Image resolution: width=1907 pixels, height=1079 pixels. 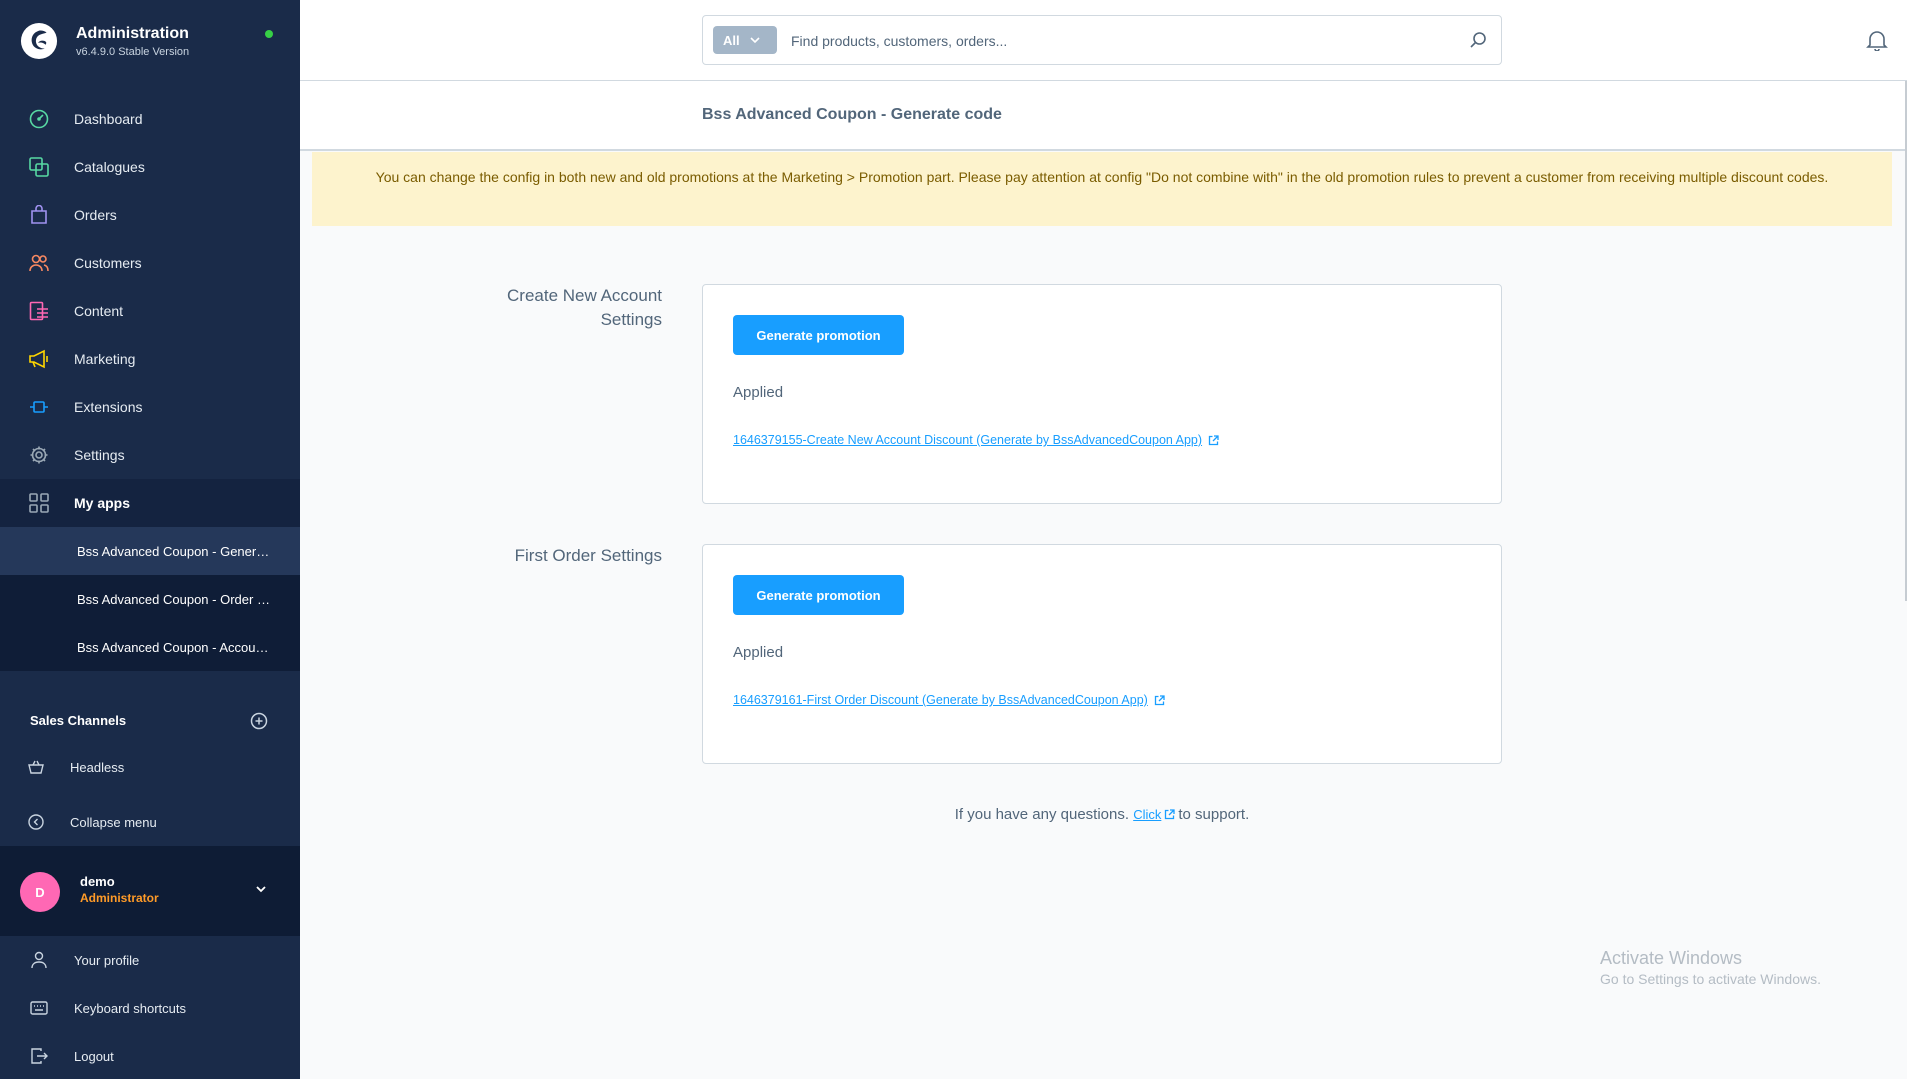 I want to click on collapse-menu-button: Collapse menu, so click(x=92, y=822).